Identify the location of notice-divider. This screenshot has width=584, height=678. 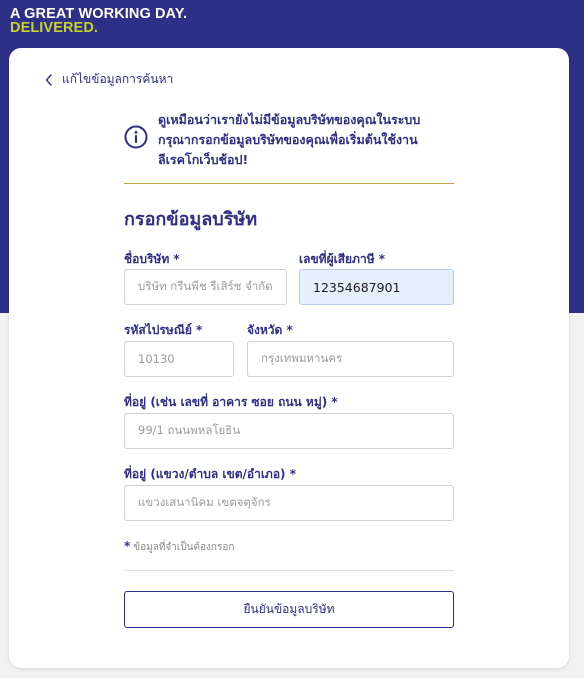
(289, 183).